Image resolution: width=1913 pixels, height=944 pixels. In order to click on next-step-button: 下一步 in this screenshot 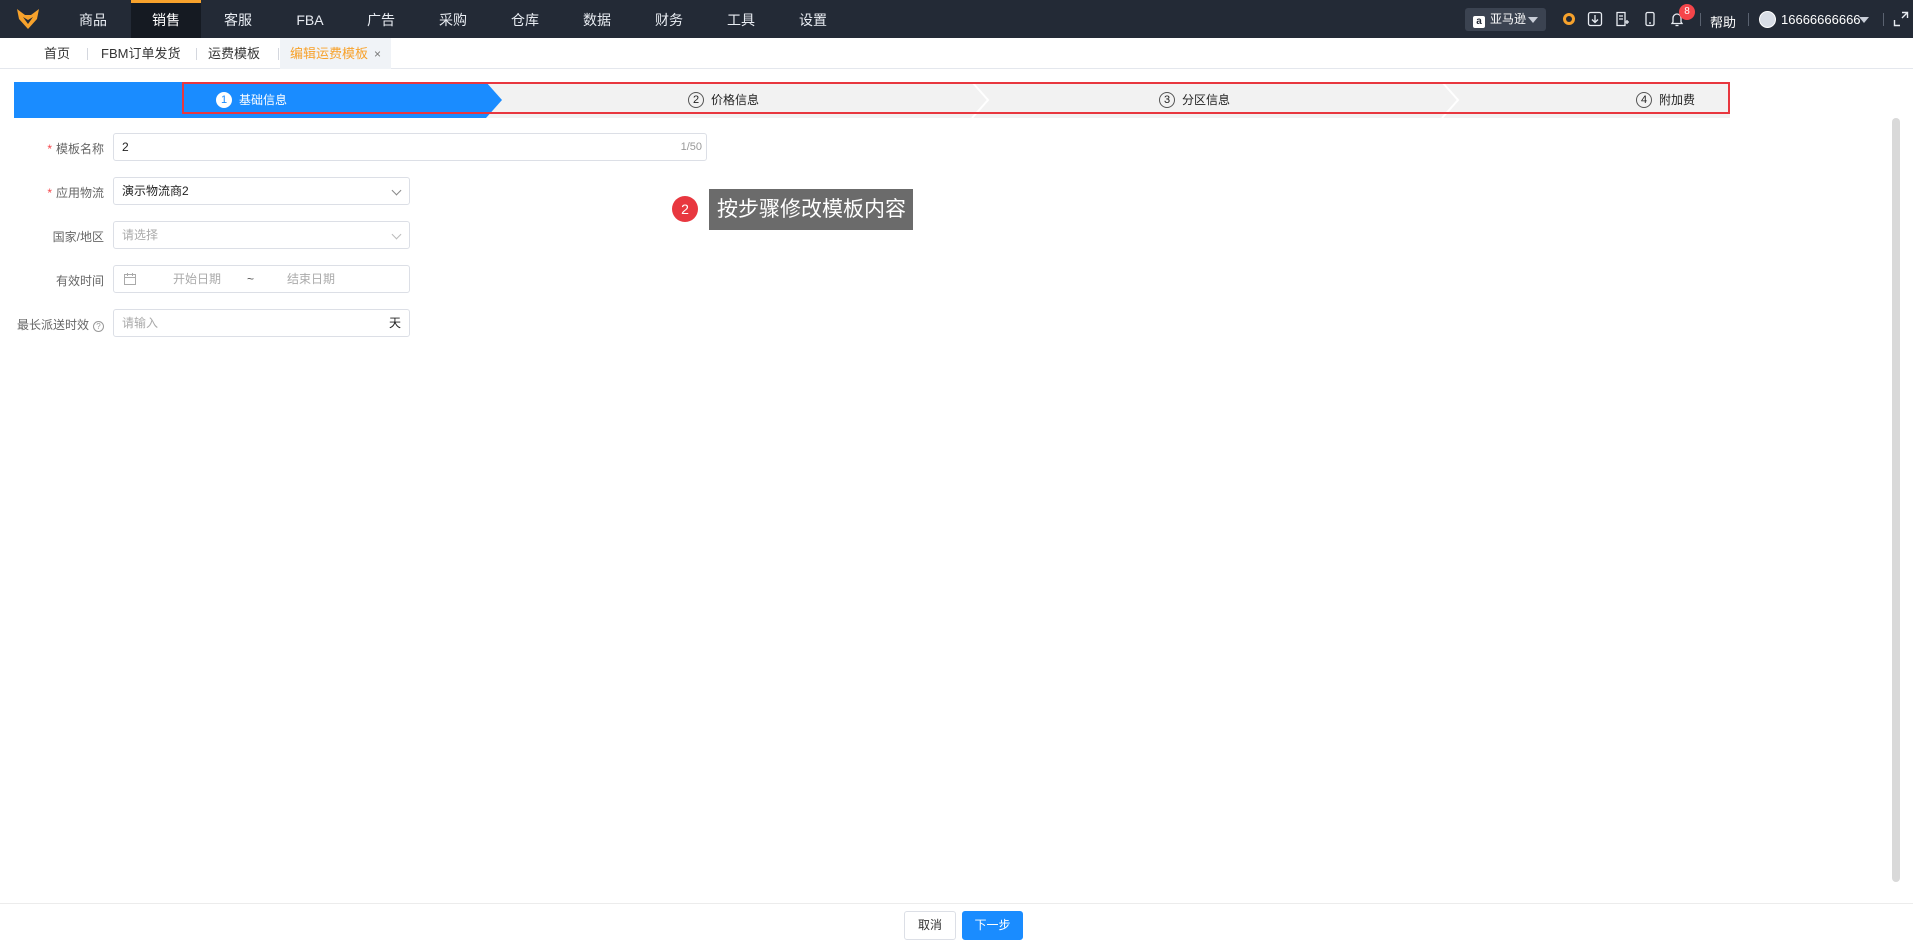, I will do `click(992, 925)`.